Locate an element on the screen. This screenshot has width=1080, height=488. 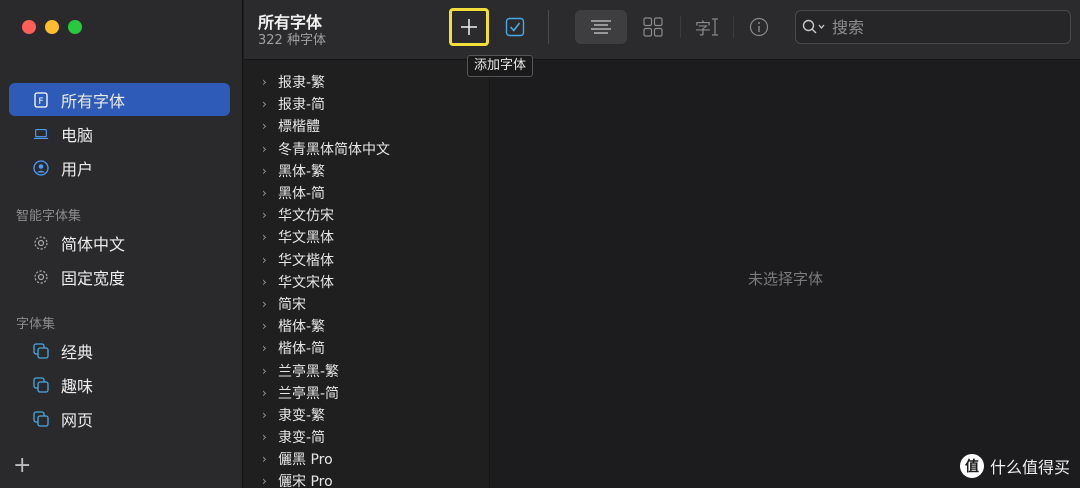
sidebar-item-label: 趣味 is located at coordinates (77, 386).